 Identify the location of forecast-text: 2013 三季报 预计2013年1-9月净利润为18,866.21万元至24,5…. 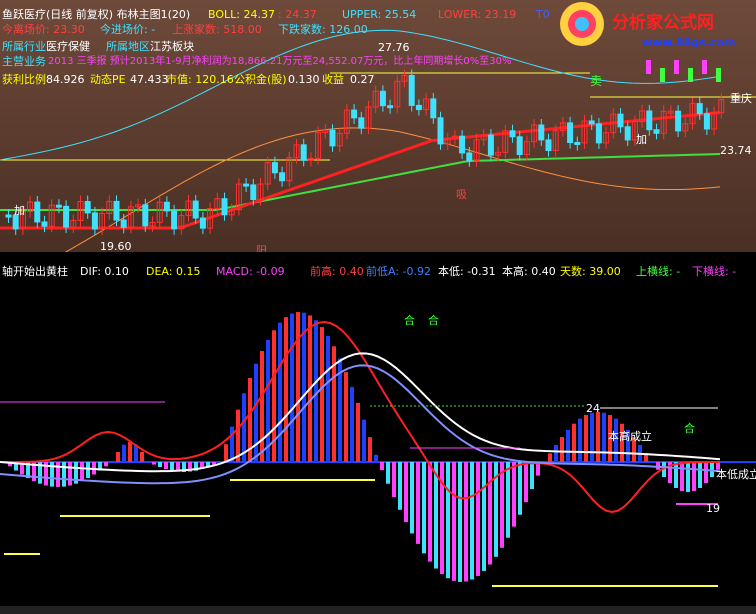
(280, 61).